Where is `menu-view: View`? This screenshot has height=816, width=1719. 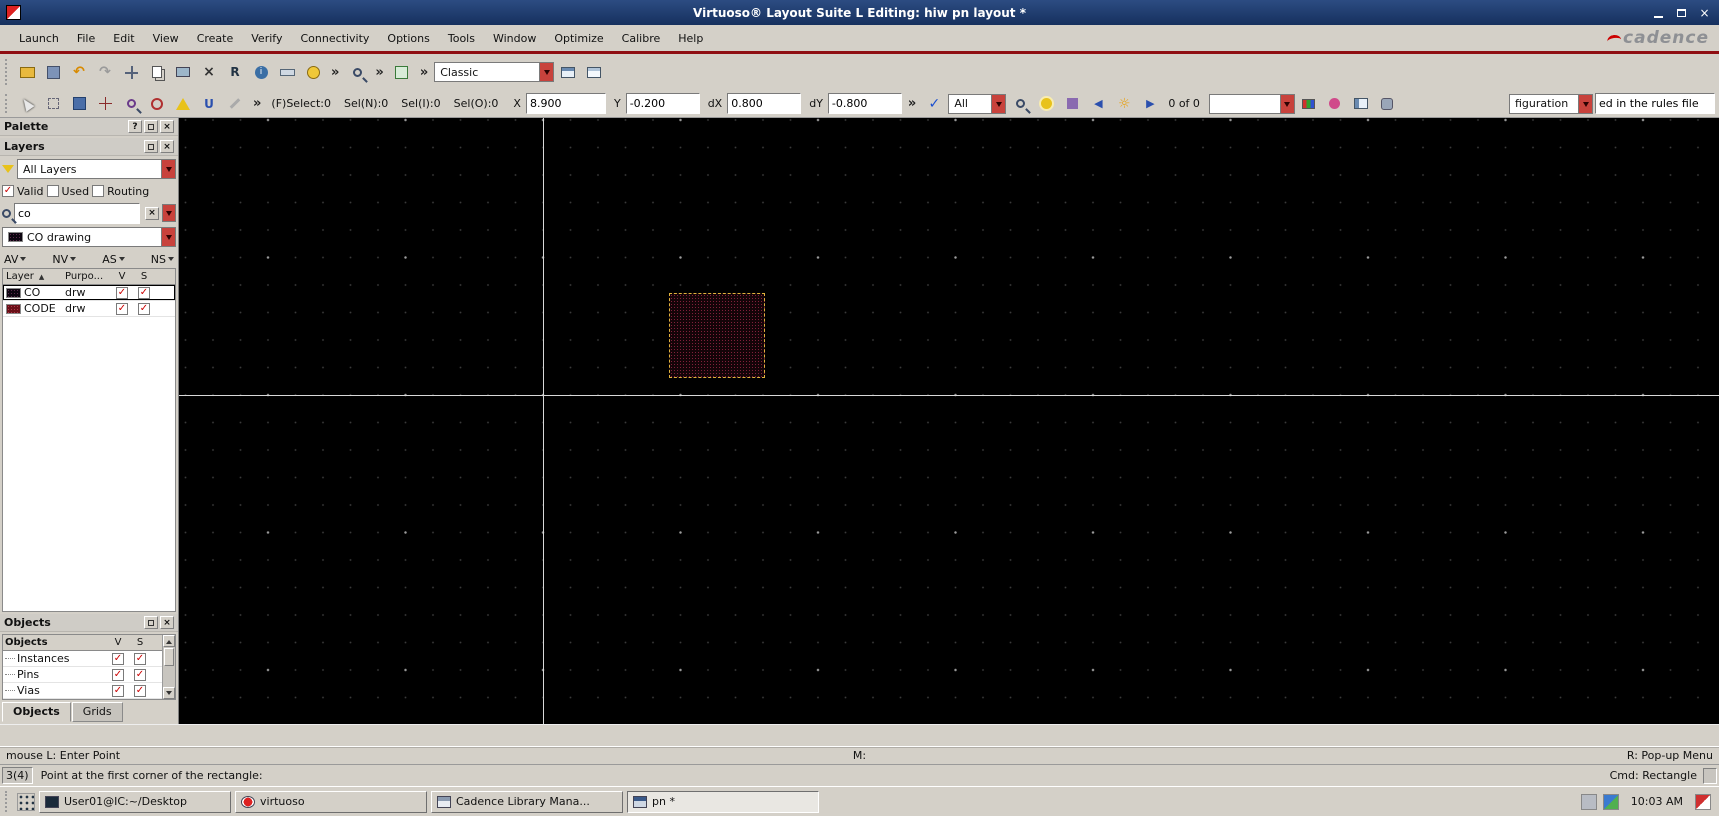
menu-view: View is located at coordinates (166, 38).